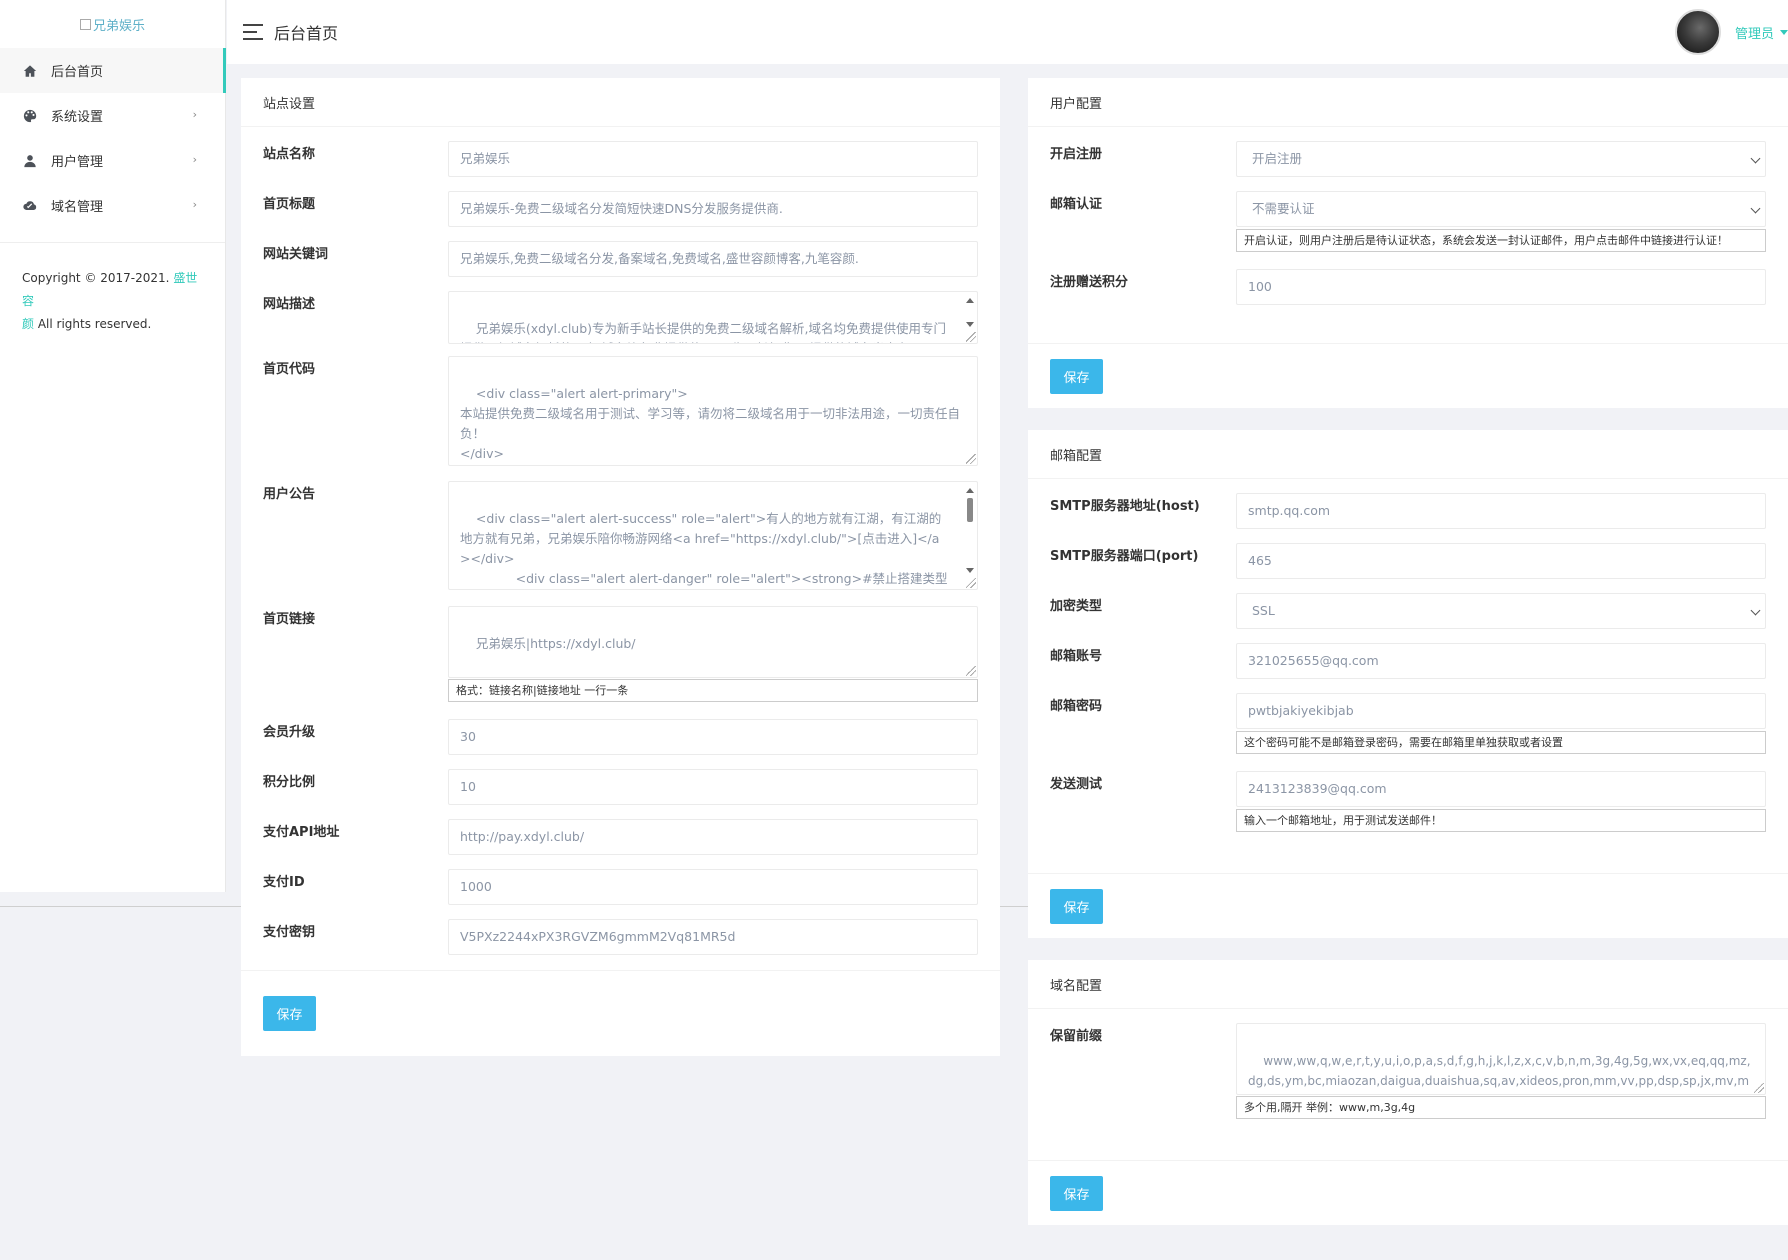 The height and width of the screenshot is (1260, 1788). I want to click on send-test-input: 2413123839@qq.com, so click(1501, 789).